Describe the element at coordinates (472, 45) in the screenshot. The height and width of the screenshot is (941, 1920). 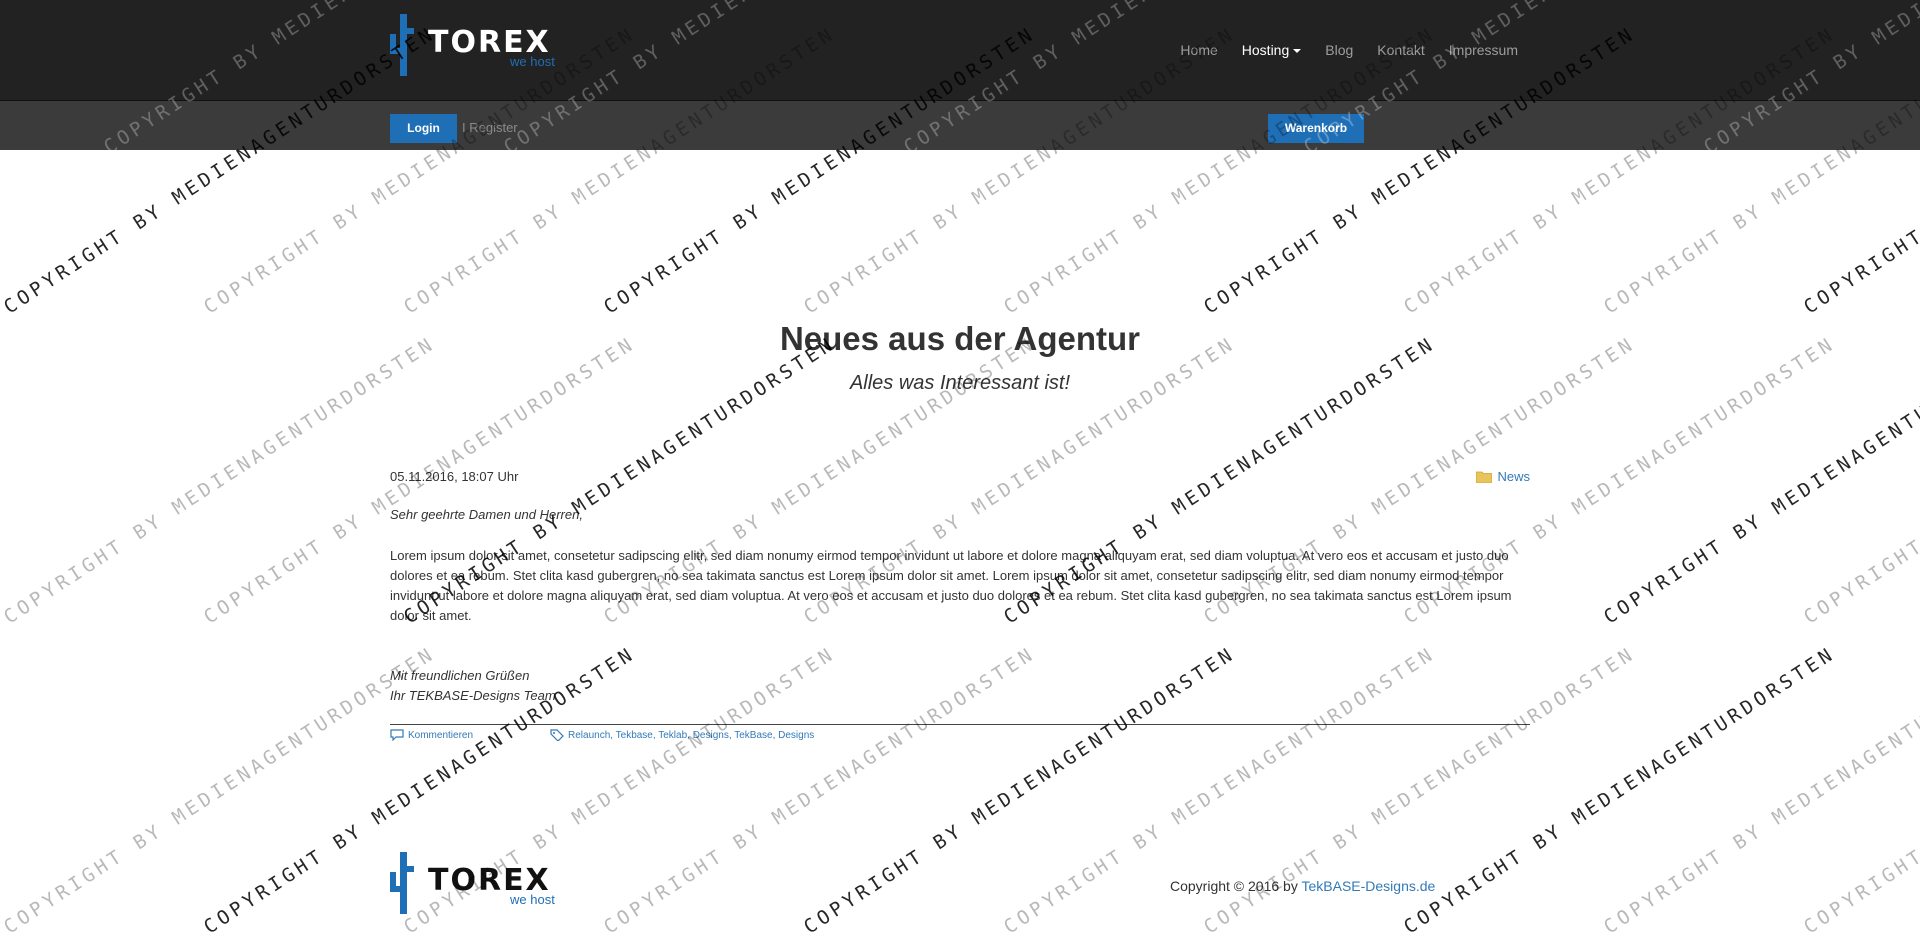
I see `torex-logo-icon: TOREX we host` at that location.